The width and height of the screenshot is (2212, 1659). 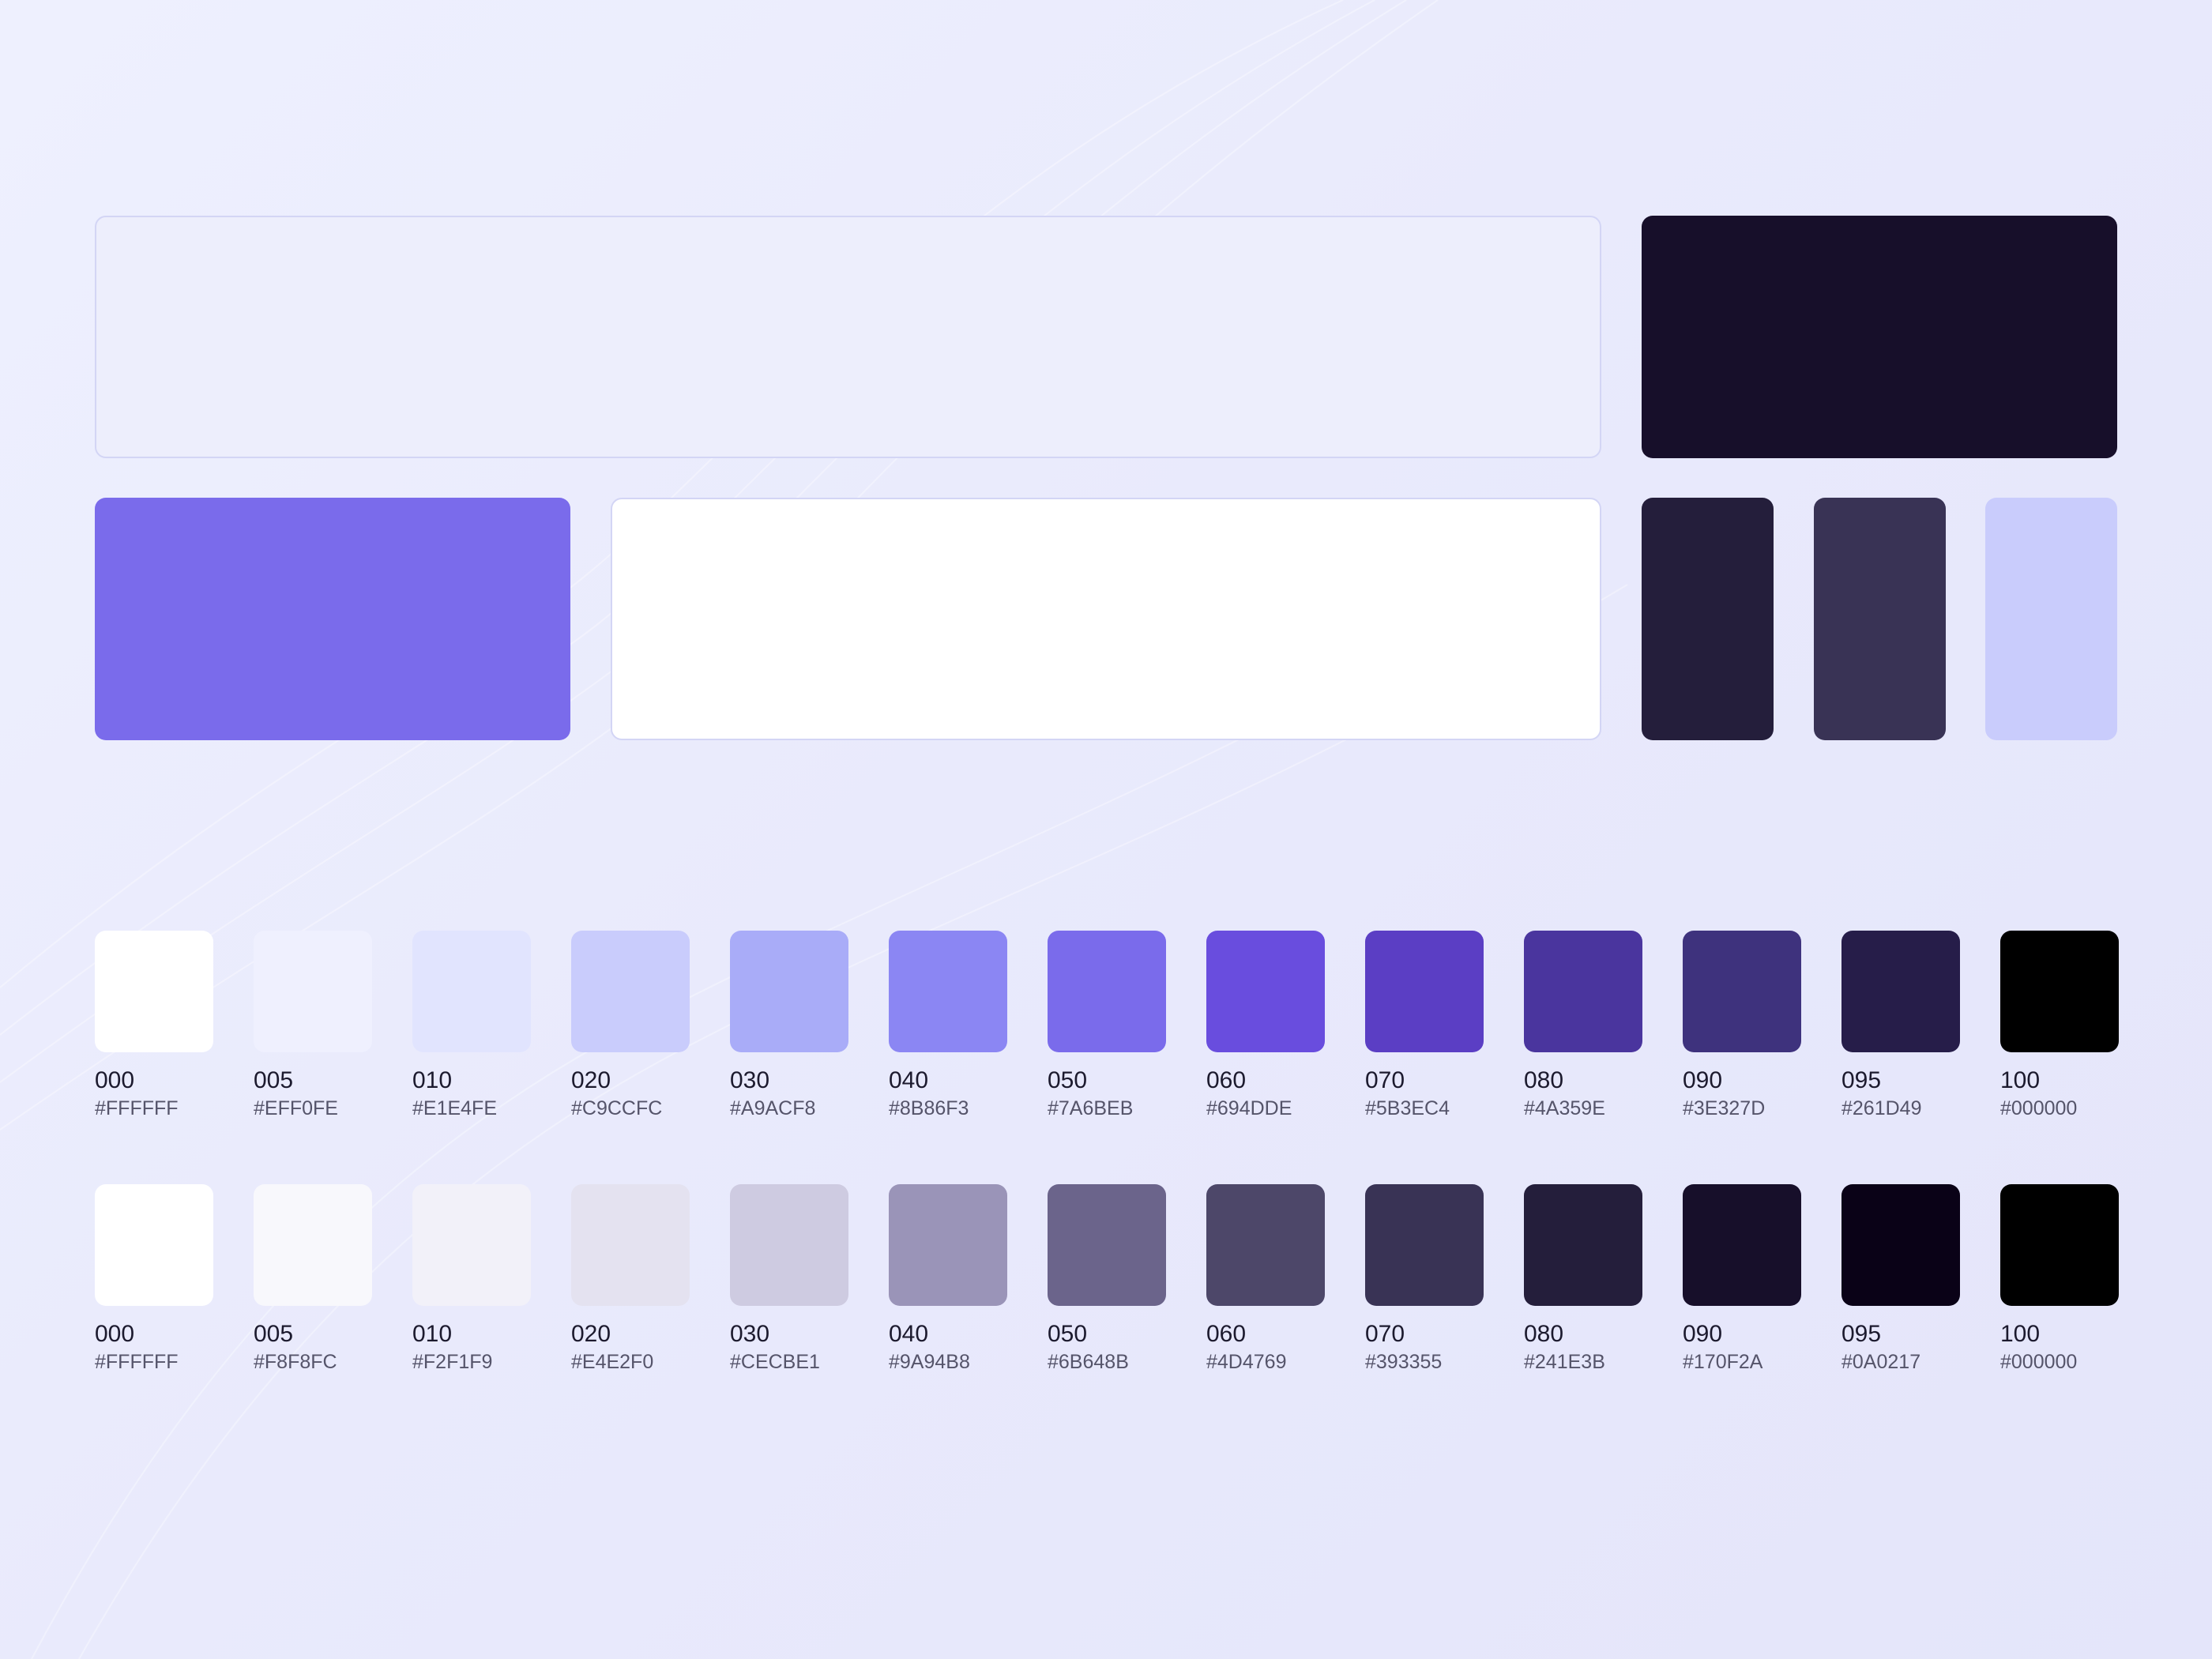 What do you see at coordinates (1404, 1362) in the screenshot?
I see `swatch-hex: #393355` at bounding box center [1404, 1362].